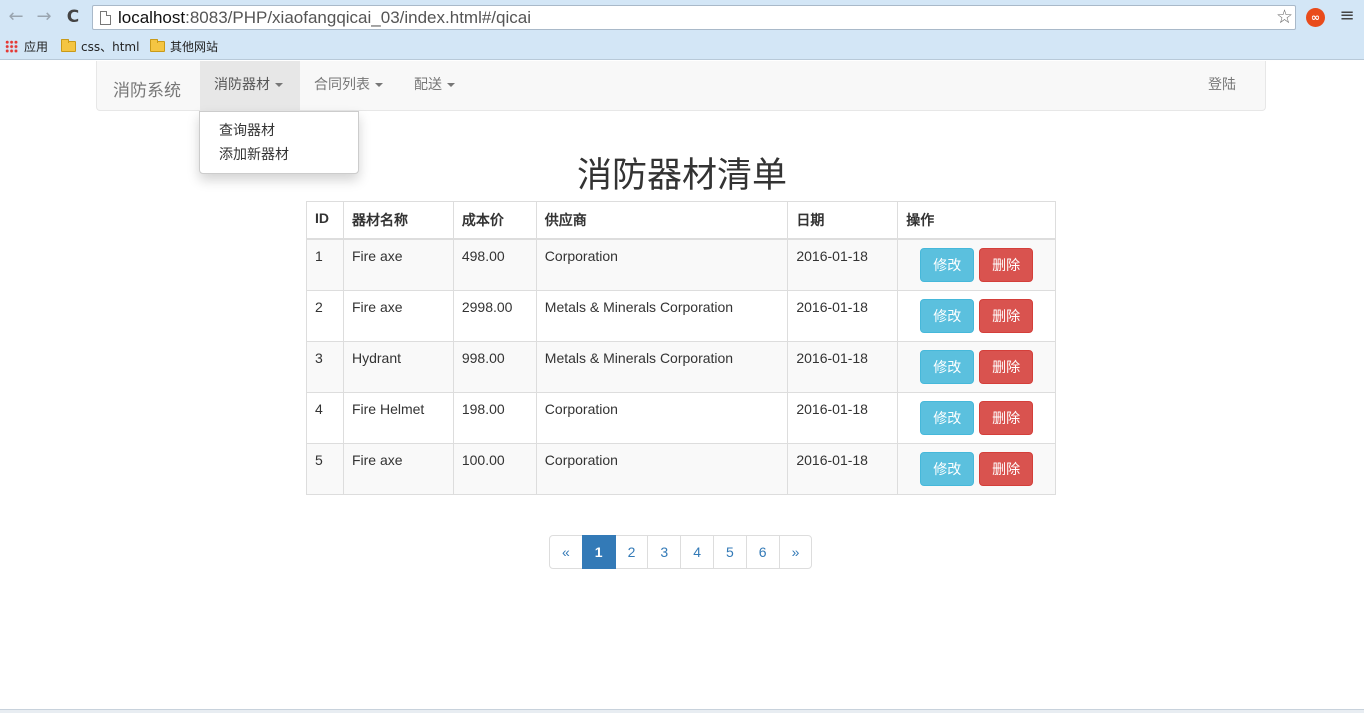  Describe the element at coordinates (398, 220) in the screenshot. I see `header-name: 器材名称` at that location.